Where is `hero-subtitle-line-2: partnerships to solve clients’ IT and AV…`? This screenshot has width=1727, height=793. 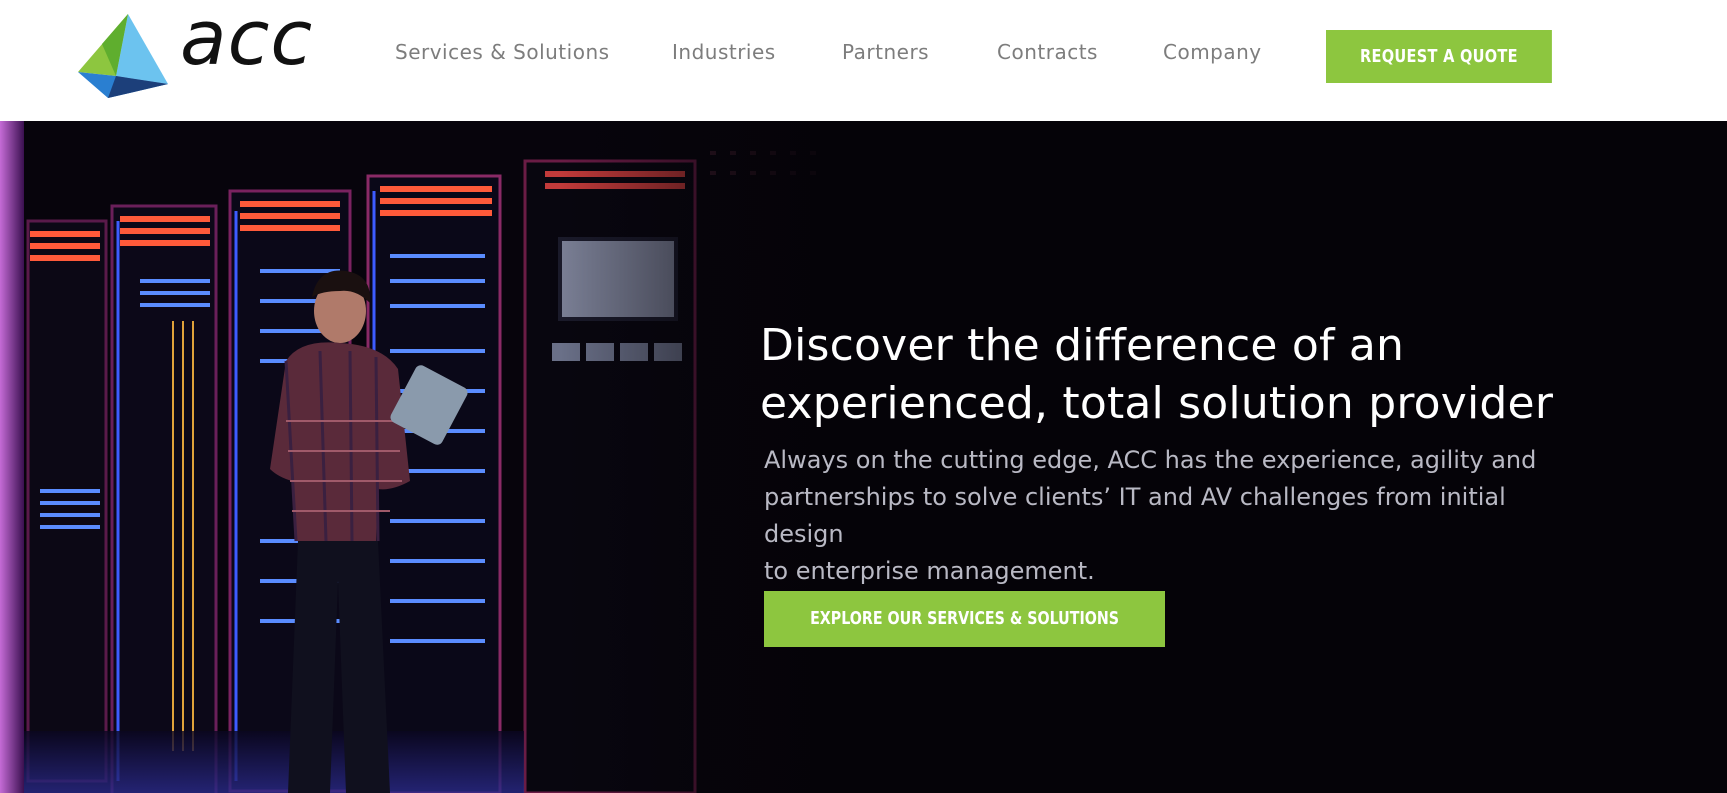 hero-subtitle-line-2: partnerships to solve clients’ IT and AV… is located at coordinates (1135, 515).